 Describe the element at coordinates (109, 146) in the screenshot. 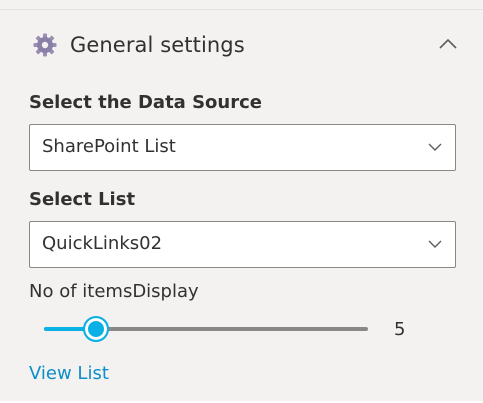

I see `data-source-value: SharePoint List` at that location.